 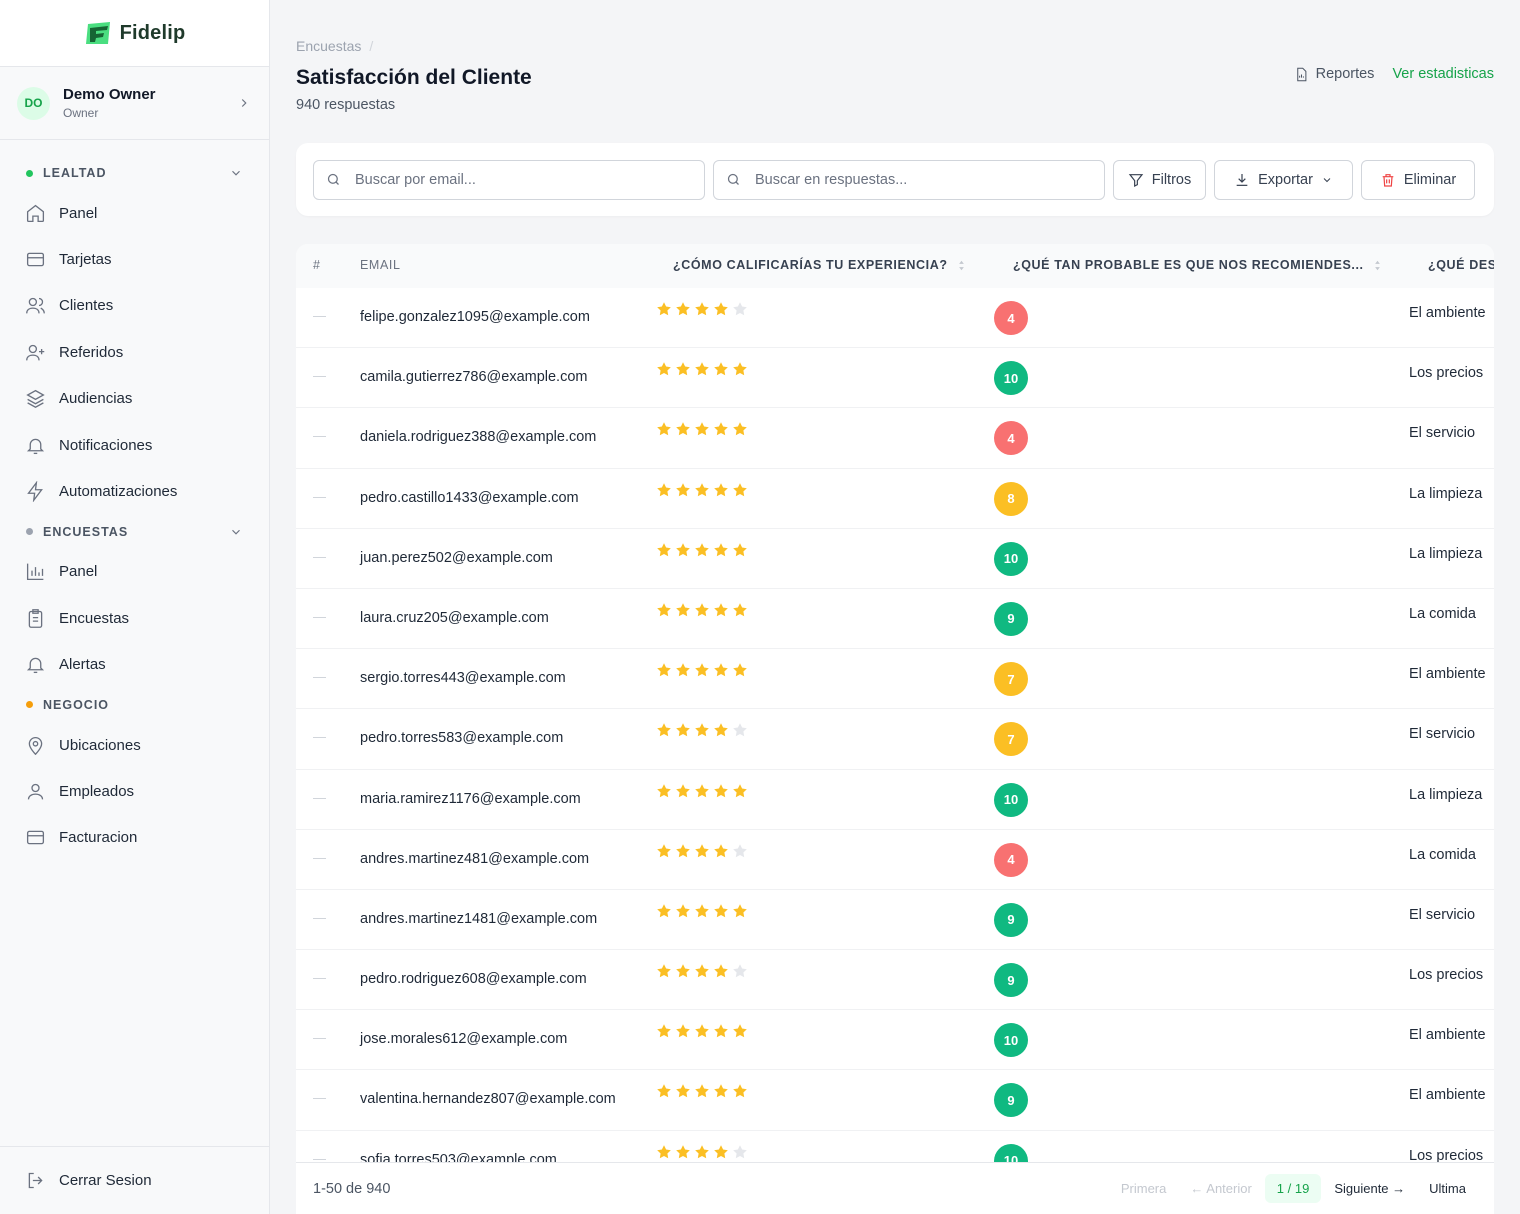 I want to click on breadcrumb-link: Encuestas, so click(x=328, y=46).